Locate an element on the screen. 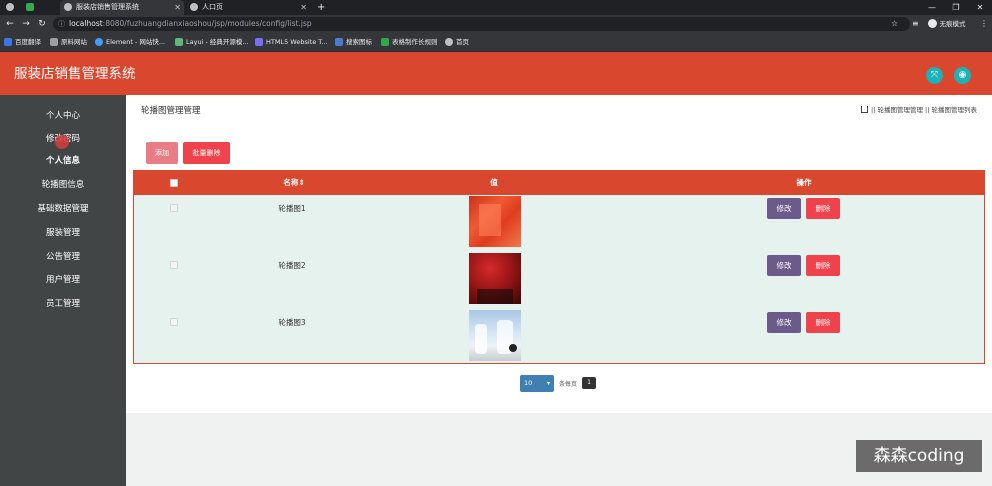  sidebar-item-clothing: 服装管理 is located at coordinates (63, 233).